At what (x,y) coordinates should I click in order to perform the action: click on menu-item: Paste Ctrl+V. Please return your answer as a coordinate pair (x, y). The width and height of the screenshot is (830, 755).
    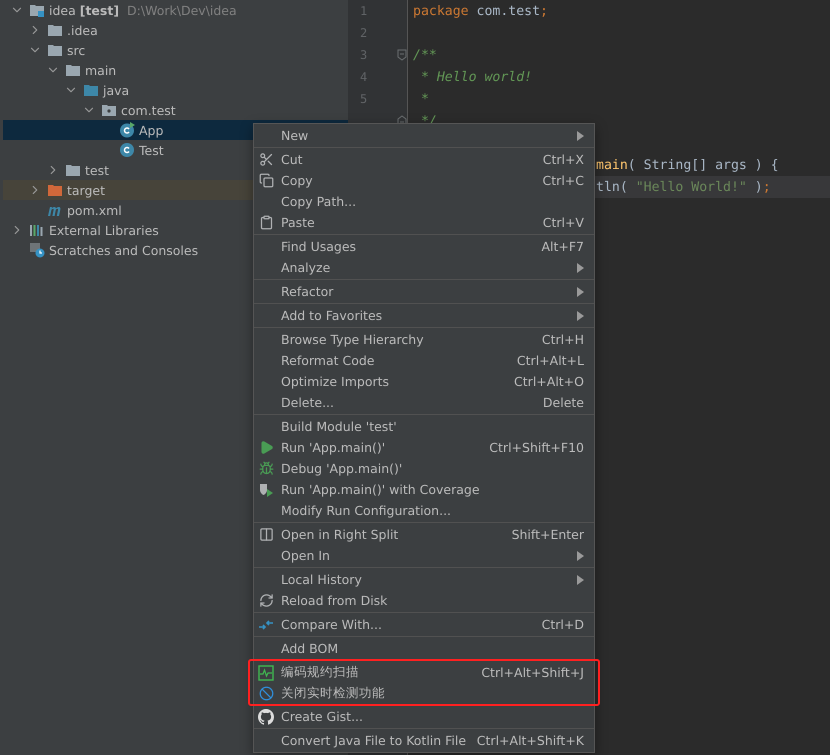
    Looking at the image, I should click on (424, 222).